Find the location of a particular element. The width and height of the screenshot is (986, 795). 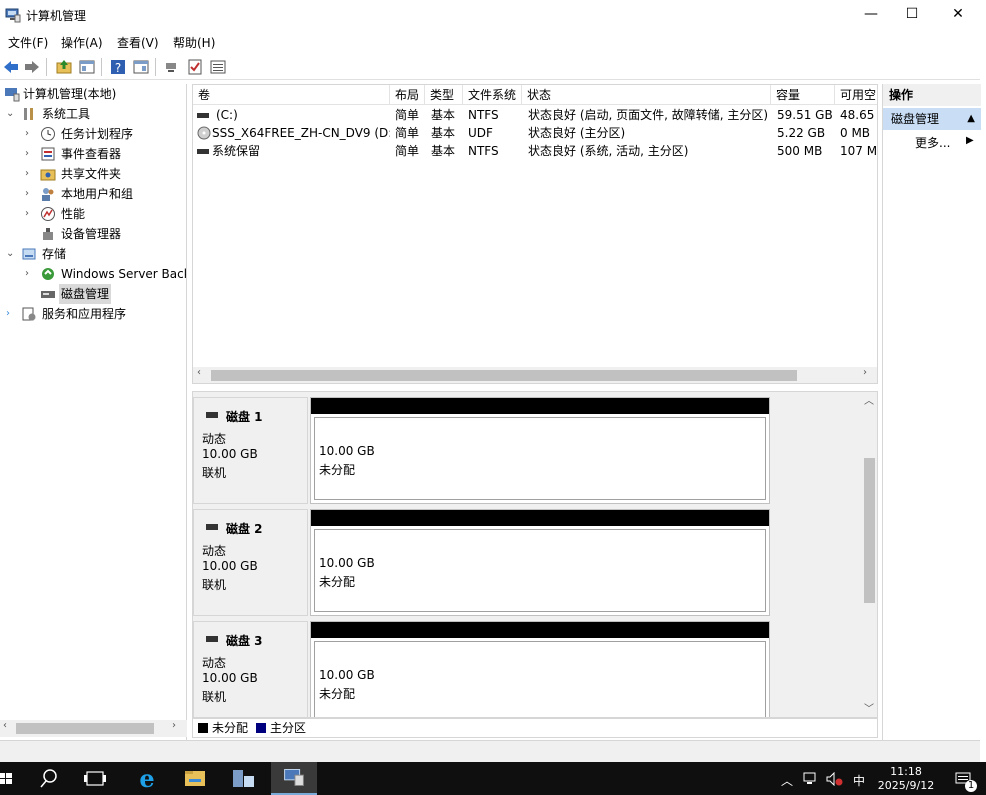

volume-type: 基本 is located at coordinates (443, 133).